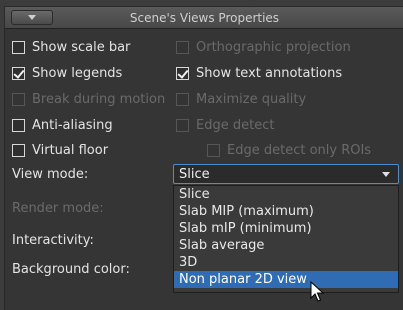 This screenshot has height=310, width=403. What do you see at coordinates (71, 269) in the screenshot?
I see `background-color-label: Background color:` at bounding box center [71, 269].